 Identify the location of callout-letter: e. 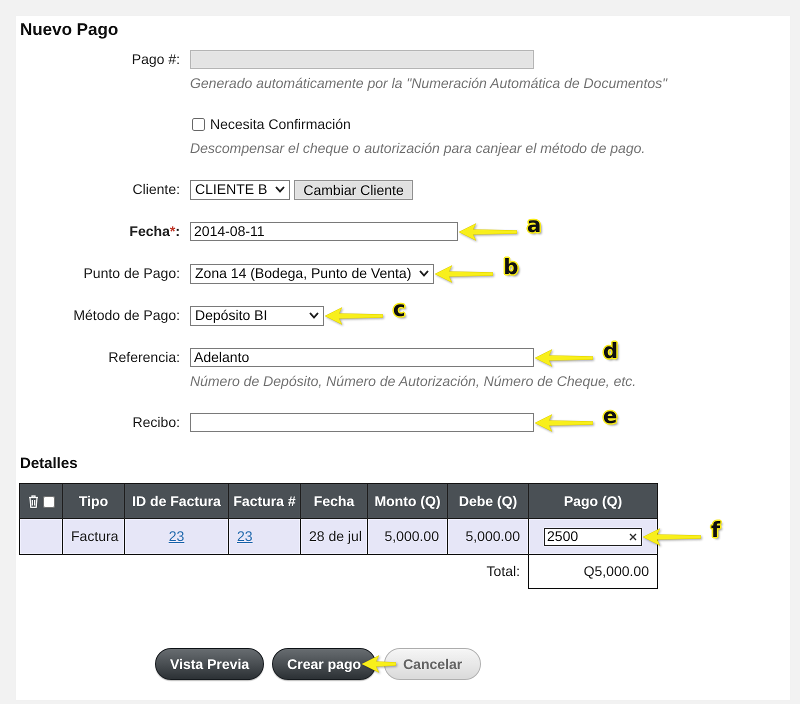
(610, 415).